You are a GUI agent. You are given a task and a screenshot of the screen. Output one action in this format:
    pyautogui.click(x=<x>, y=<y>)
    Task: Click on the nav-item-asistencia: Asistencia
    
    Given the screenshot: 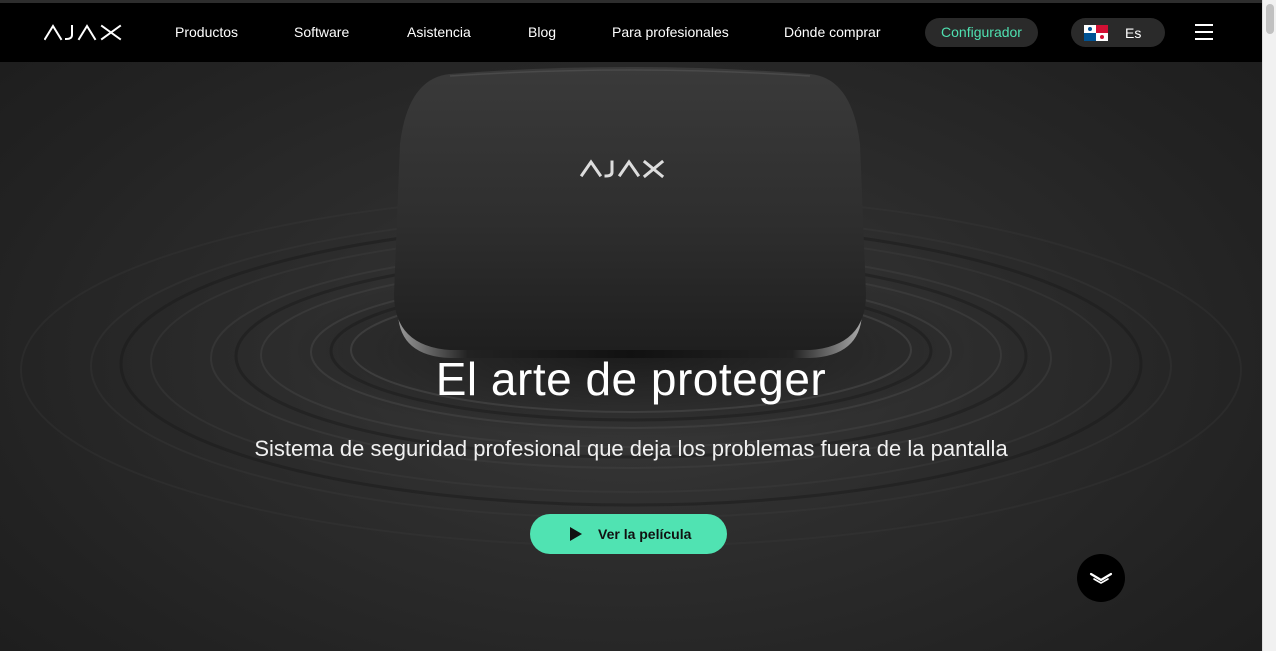 What is the action you would take?
    pyautogui.click(x=439, y=32)
    